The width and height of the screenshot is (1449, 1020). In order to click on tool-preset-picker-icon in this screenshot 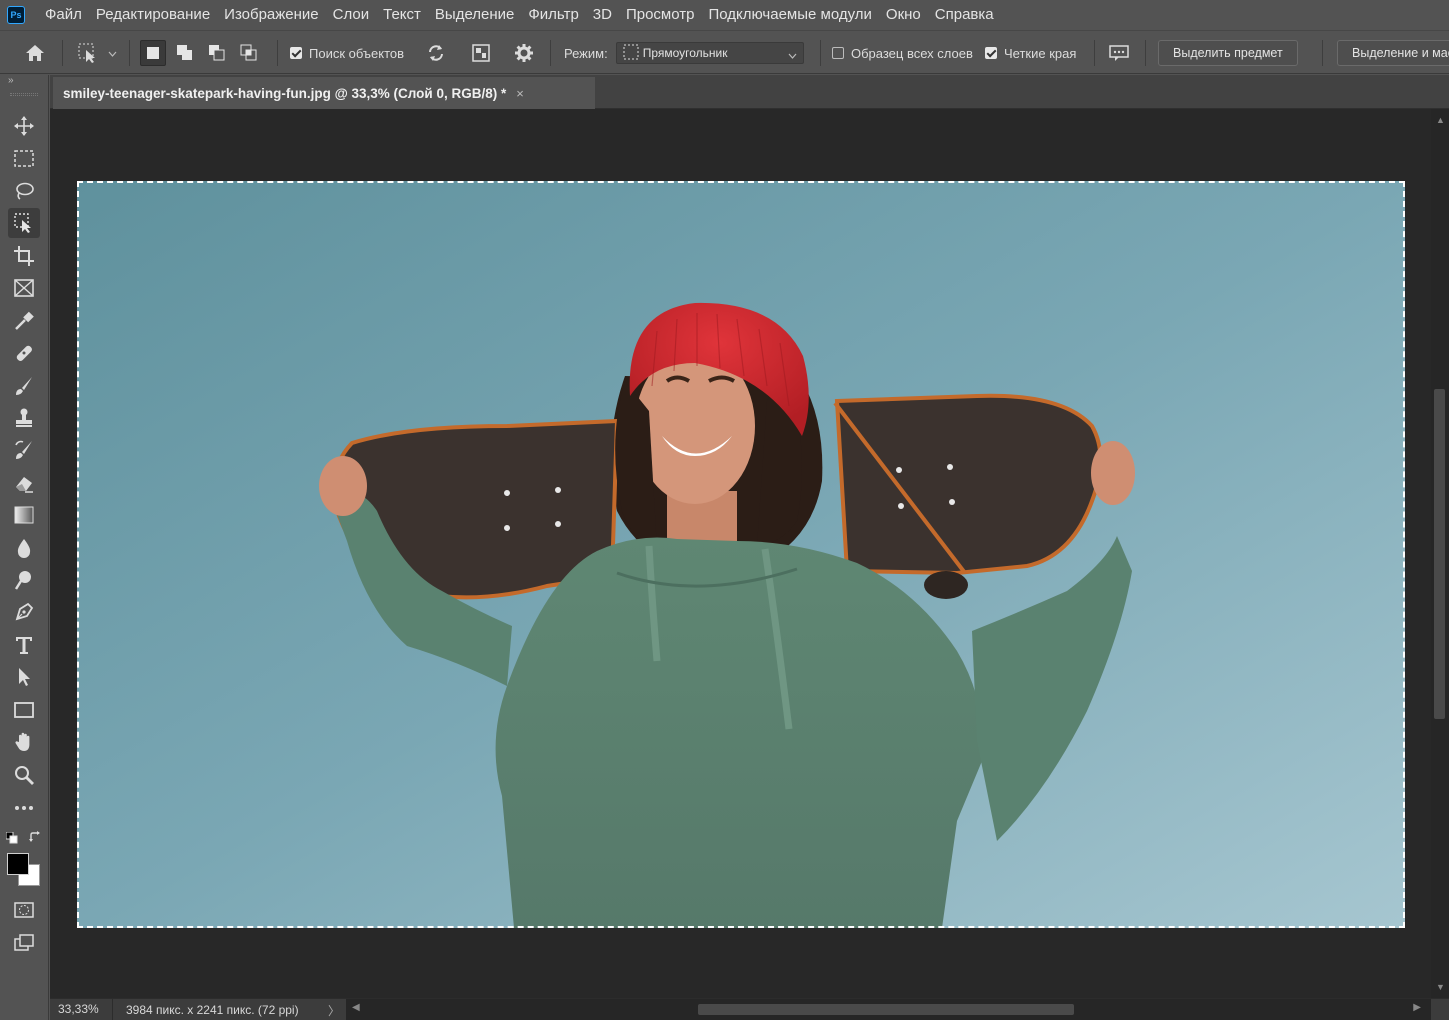, I will do `click(89, 53)`.